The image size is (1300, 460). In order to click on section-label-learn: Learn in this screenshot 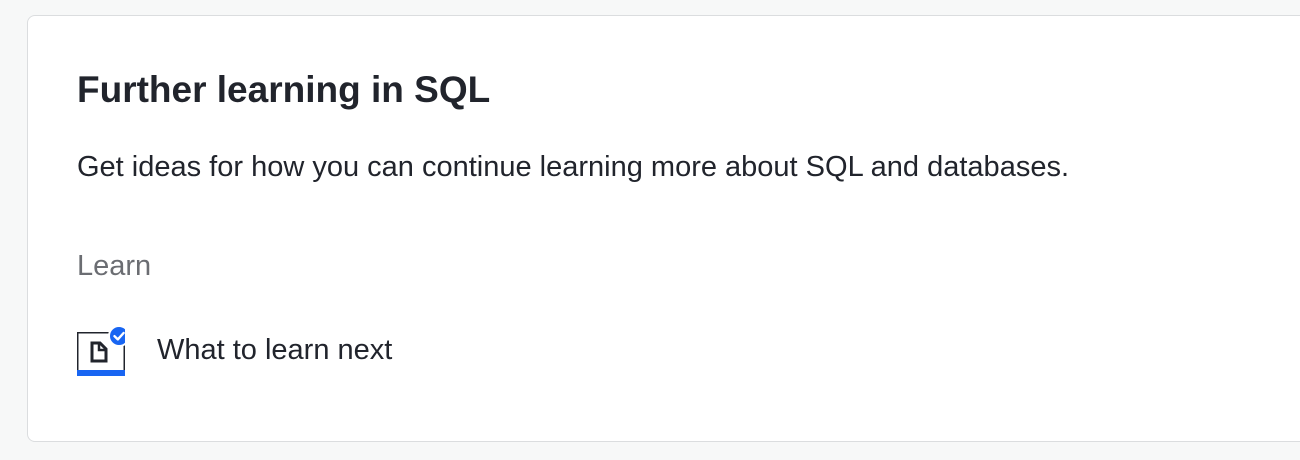, I will do `click(114, 266)`.